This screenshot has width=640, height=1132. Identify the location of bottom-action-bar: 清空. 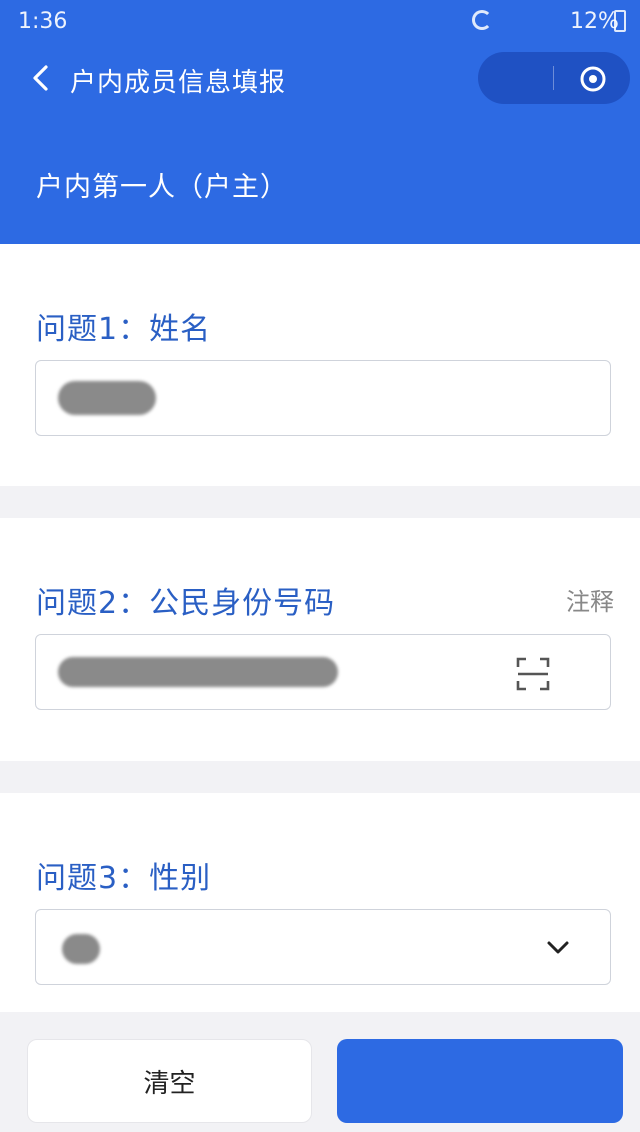
(320, 1072).